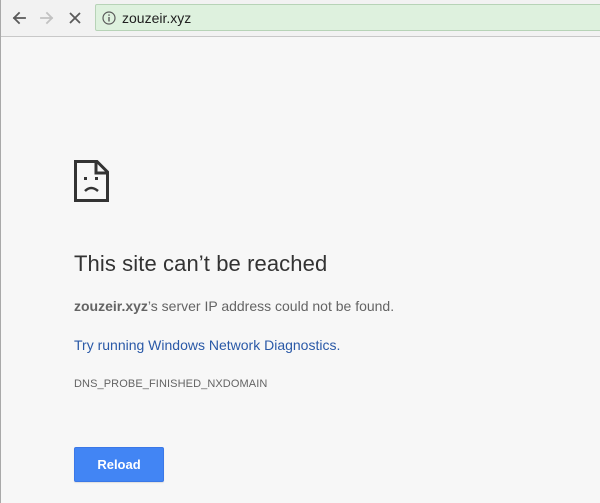  Describe the element at coordinates (171, 384) in the screenshot. I see `error-code: DNS_PROBE_FINISHED_NXDOMAIN` at that location.